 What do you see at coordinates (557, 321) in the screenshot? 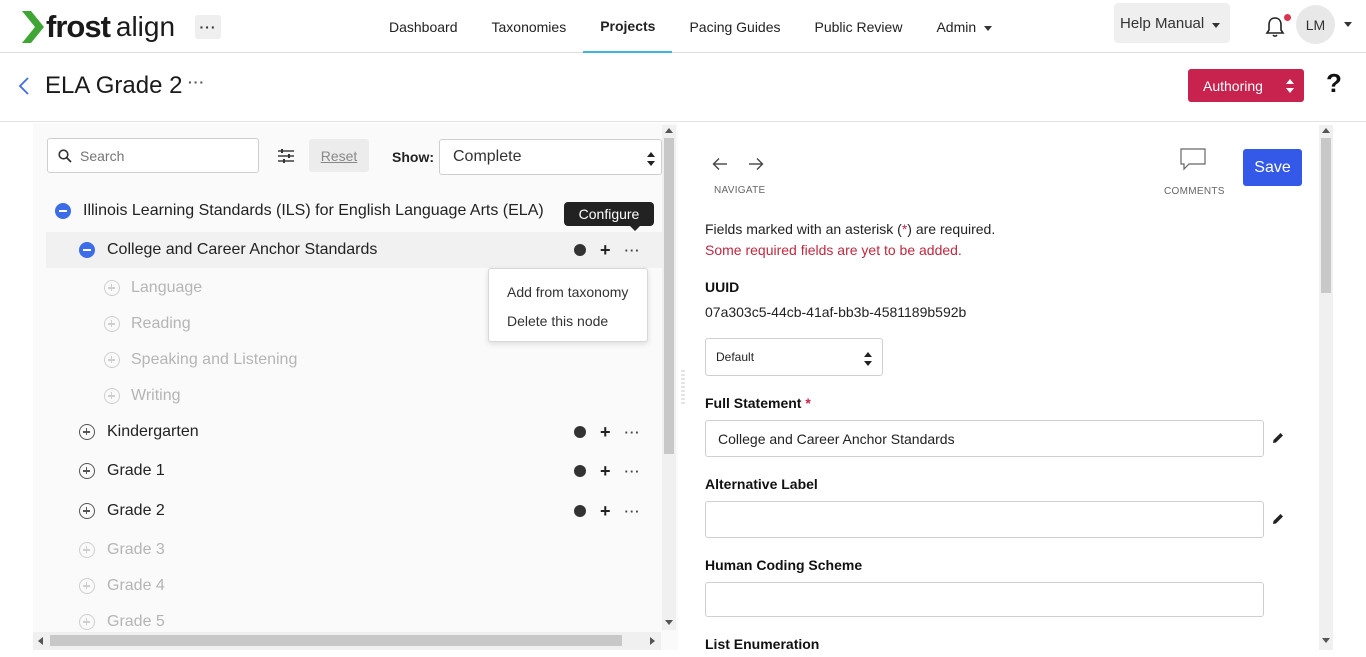
I see `menu-delete-node: Delete this node` at bounding box center [557, 321].